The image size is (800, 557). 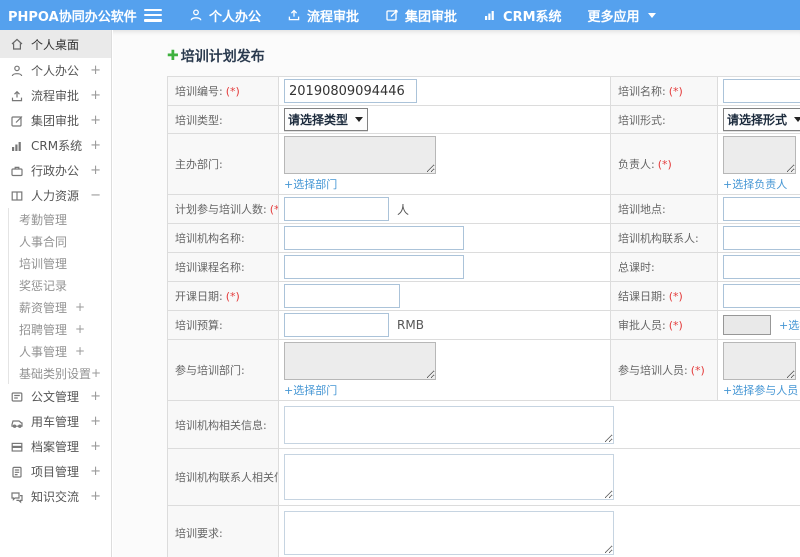 I want to click on sidebar-item-crm-system: CRM系统 +, so click(x=55, y=145).